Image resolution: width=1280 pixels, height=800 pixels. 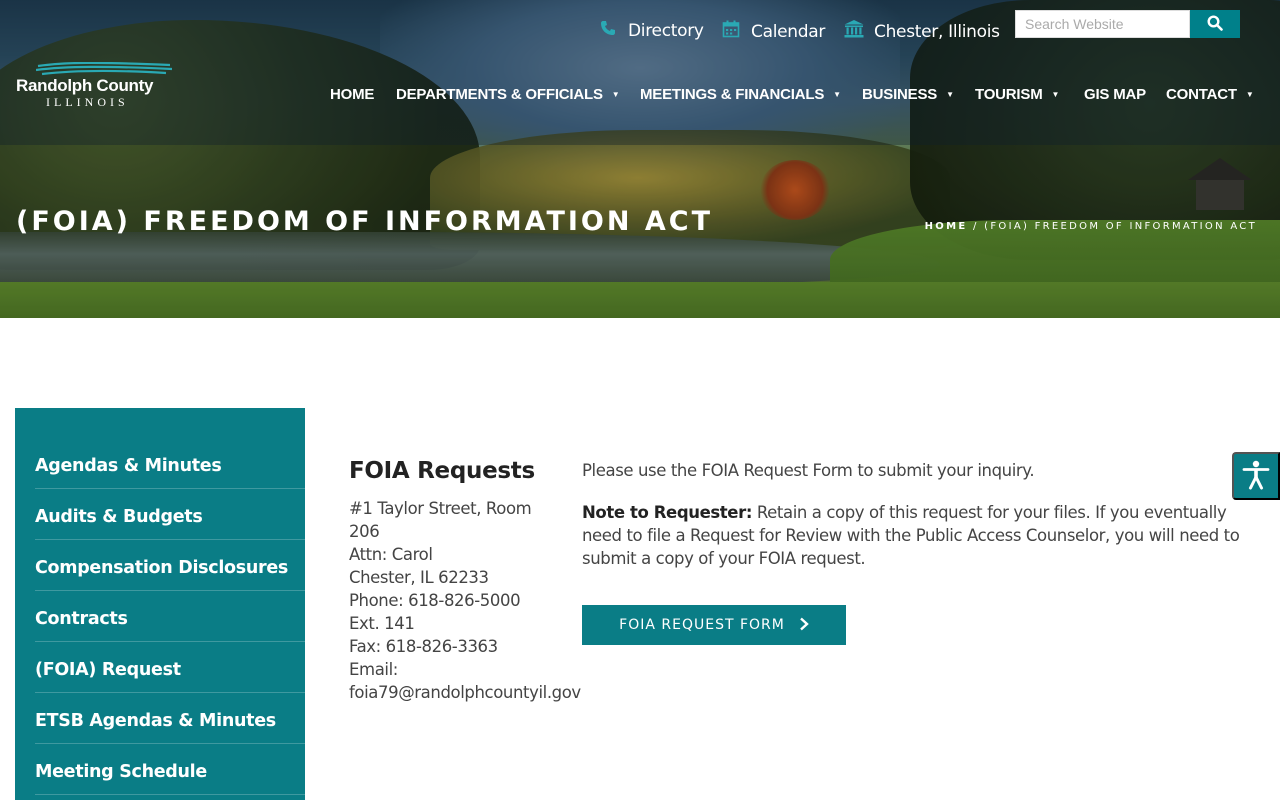 I want to click on chevron-right-icon, so click(x=804, y=625).